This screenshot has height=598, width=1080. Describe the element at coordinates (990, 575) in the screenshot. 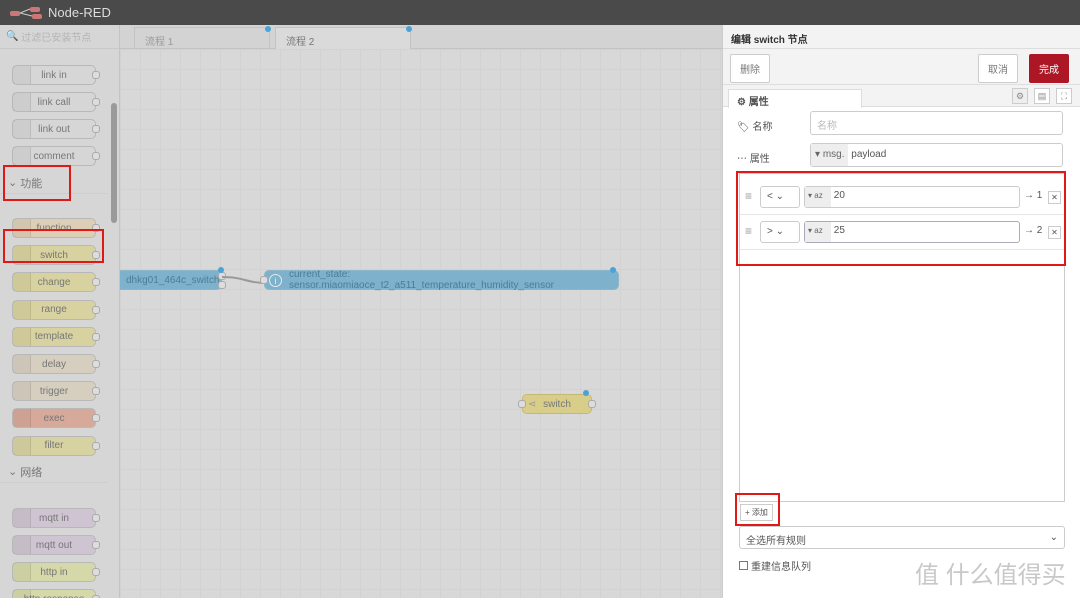

I see `watermark: 值 什么值得买` at that location.